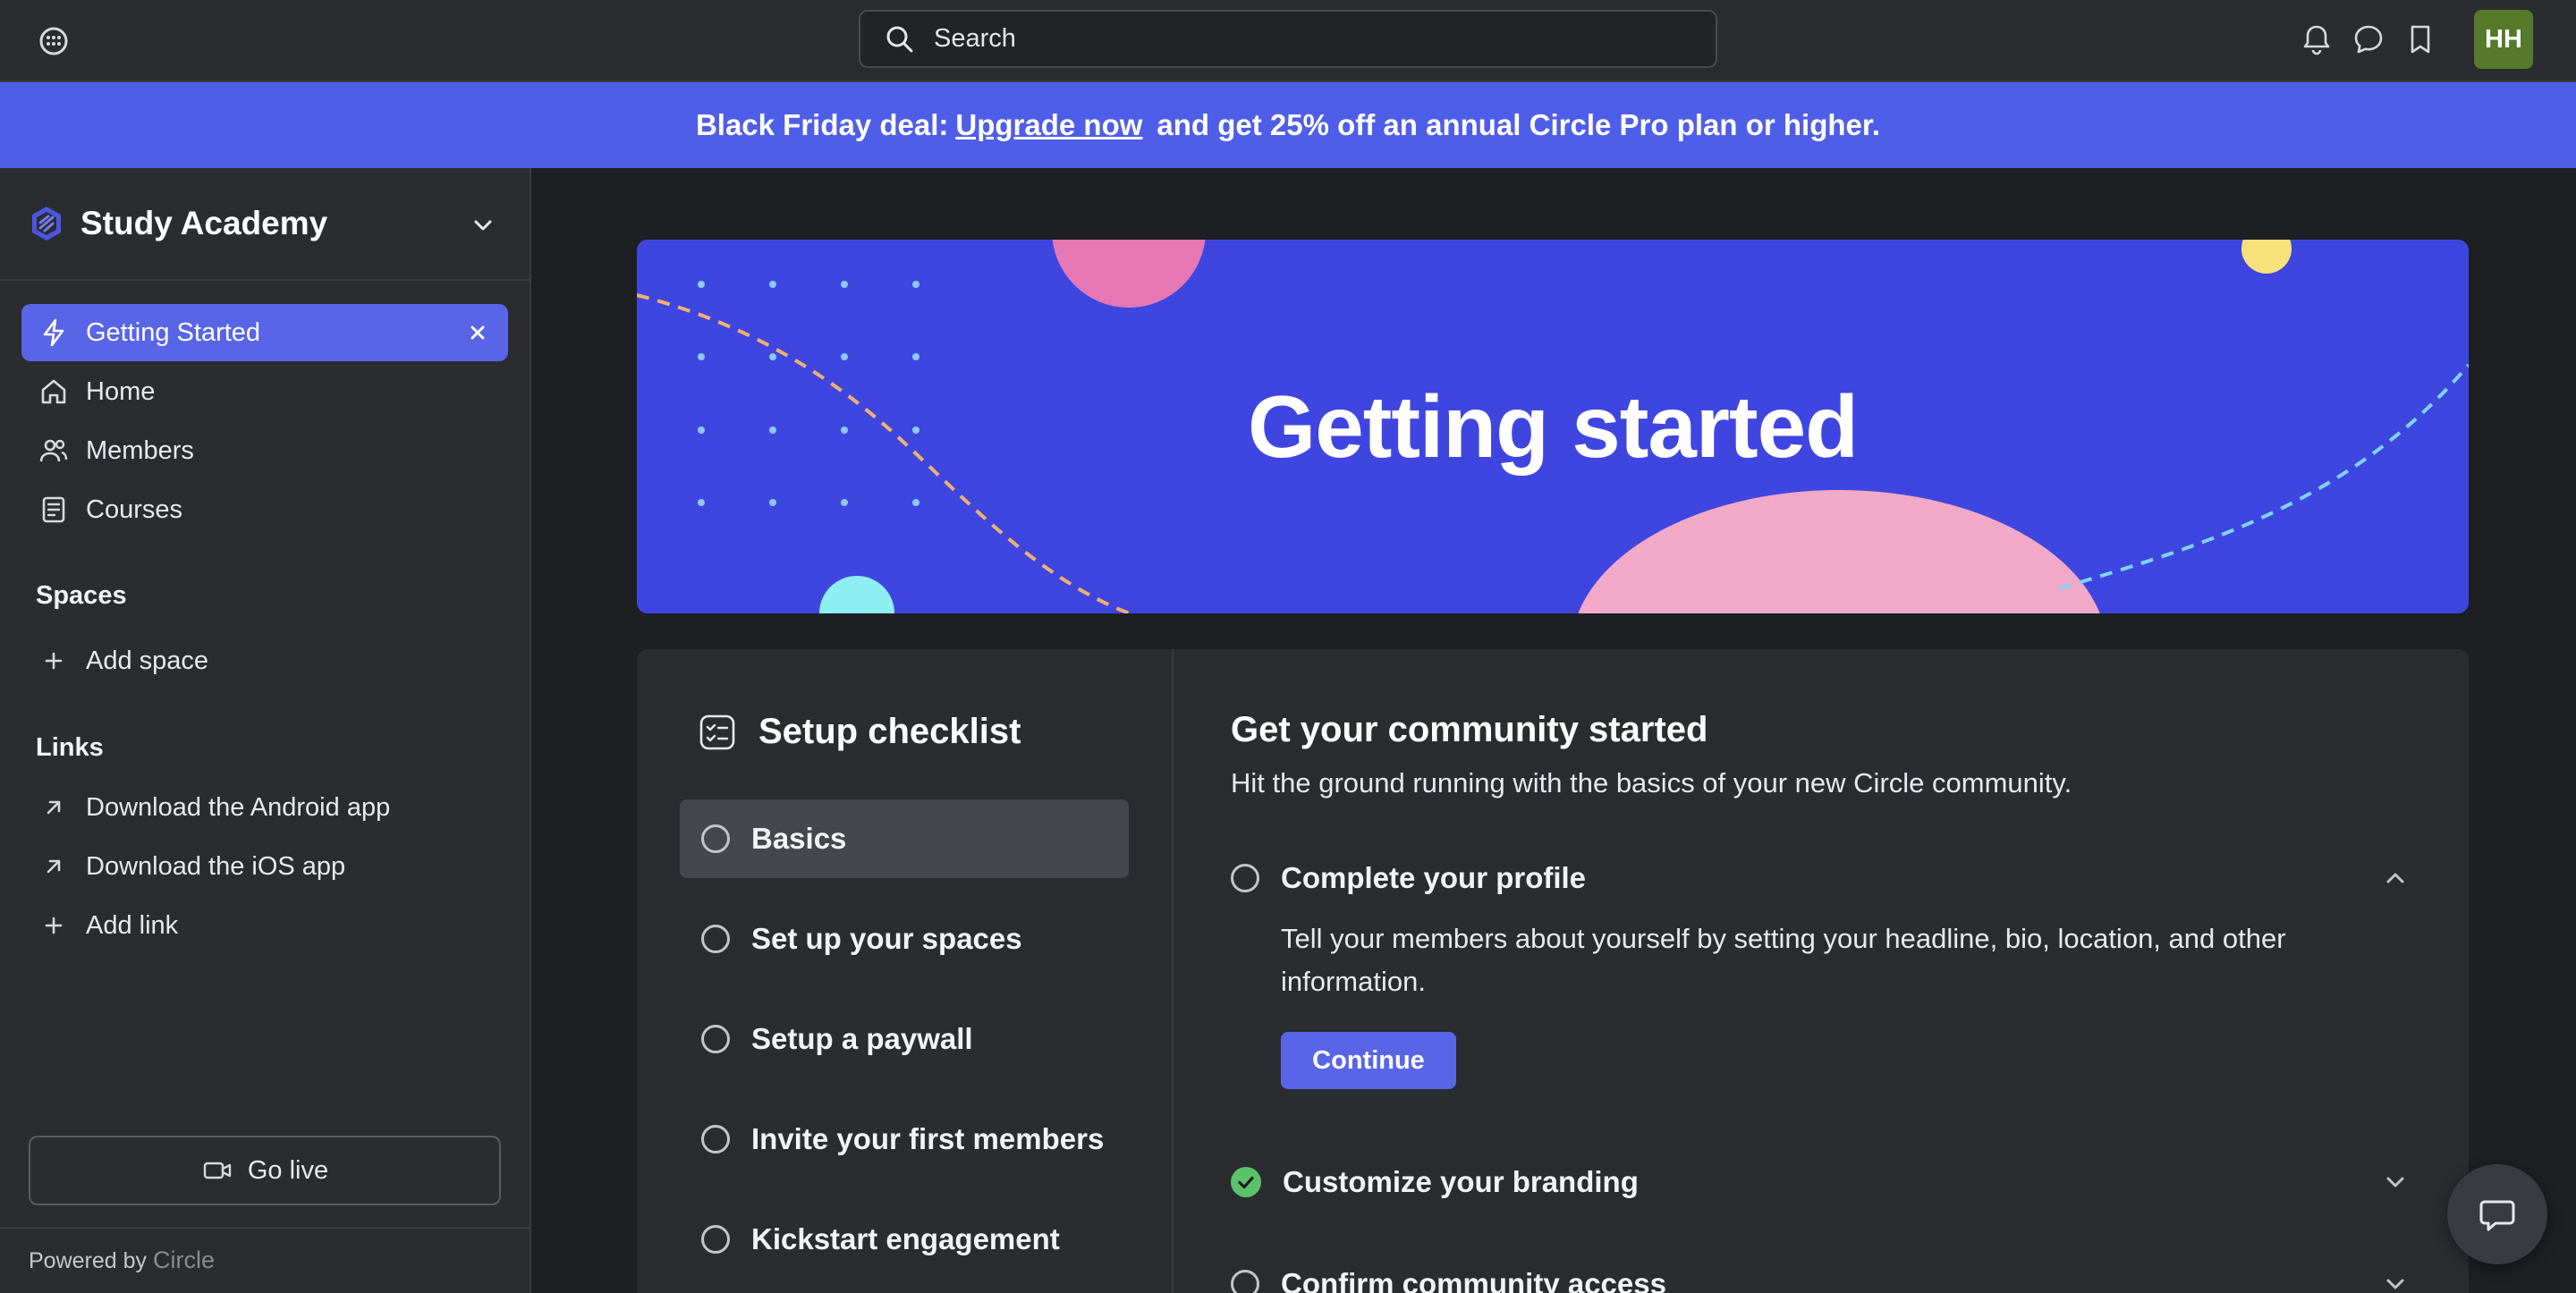  Describe the element at coordinates (1173, 971) in the screenshot. I see `panel-divider` at that location.